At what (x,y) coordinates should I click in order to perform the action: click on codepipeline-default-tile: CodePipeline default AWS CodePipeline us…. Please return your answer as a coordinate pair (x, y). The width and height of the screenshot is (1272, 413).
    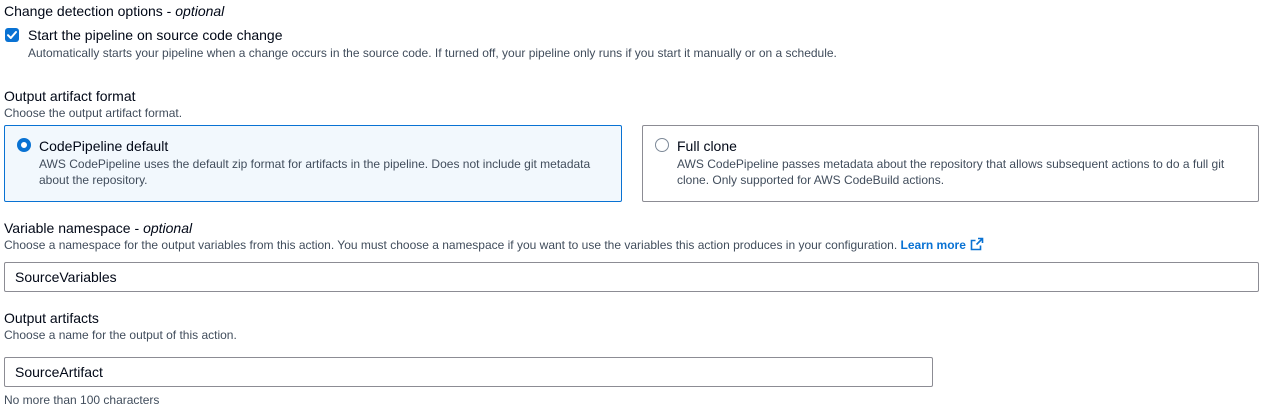
    Looking at the image, I should click on (313, 163).